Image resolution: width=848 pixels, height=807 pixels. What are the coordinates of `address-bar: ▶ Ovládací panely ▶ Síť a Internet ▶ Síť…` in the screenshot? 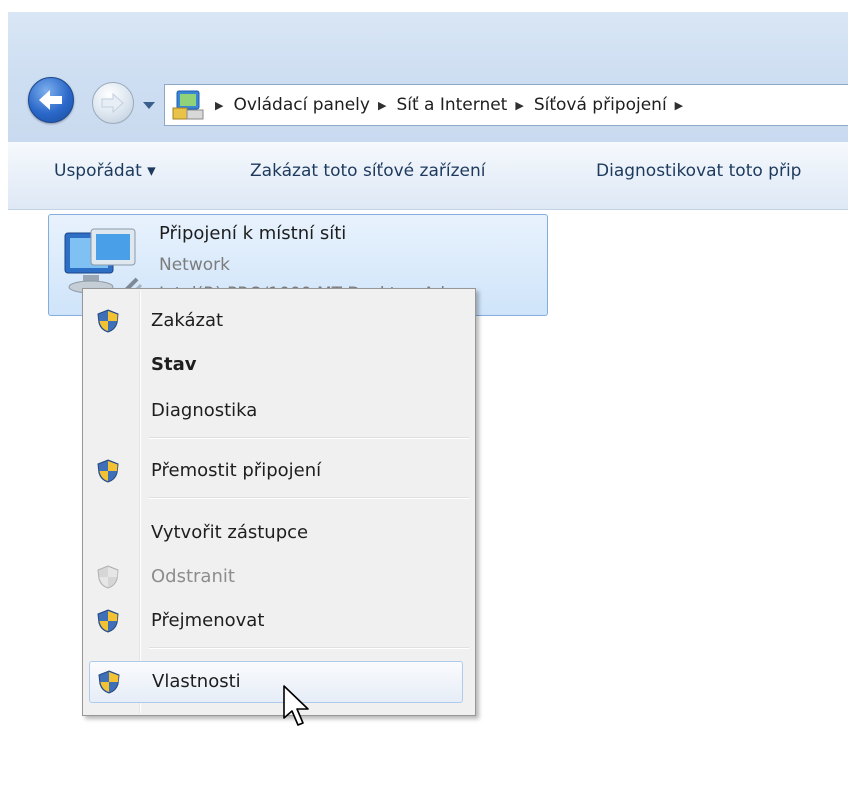 It's located at (506, 105).